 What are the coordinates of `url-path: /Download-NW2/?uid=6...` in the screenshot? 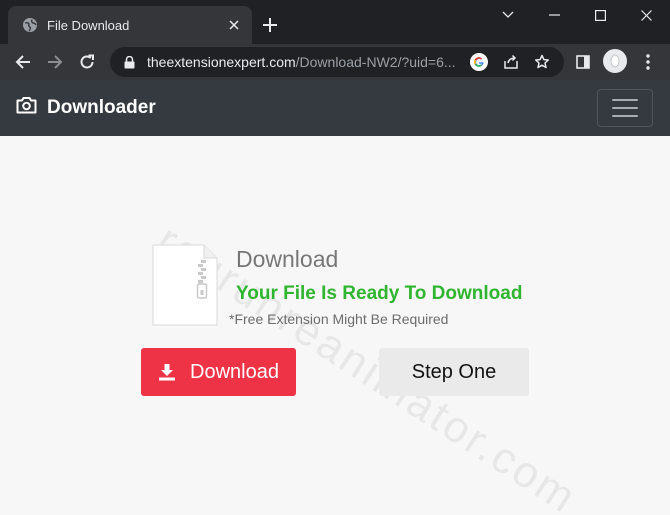 It's located at (375, 62).